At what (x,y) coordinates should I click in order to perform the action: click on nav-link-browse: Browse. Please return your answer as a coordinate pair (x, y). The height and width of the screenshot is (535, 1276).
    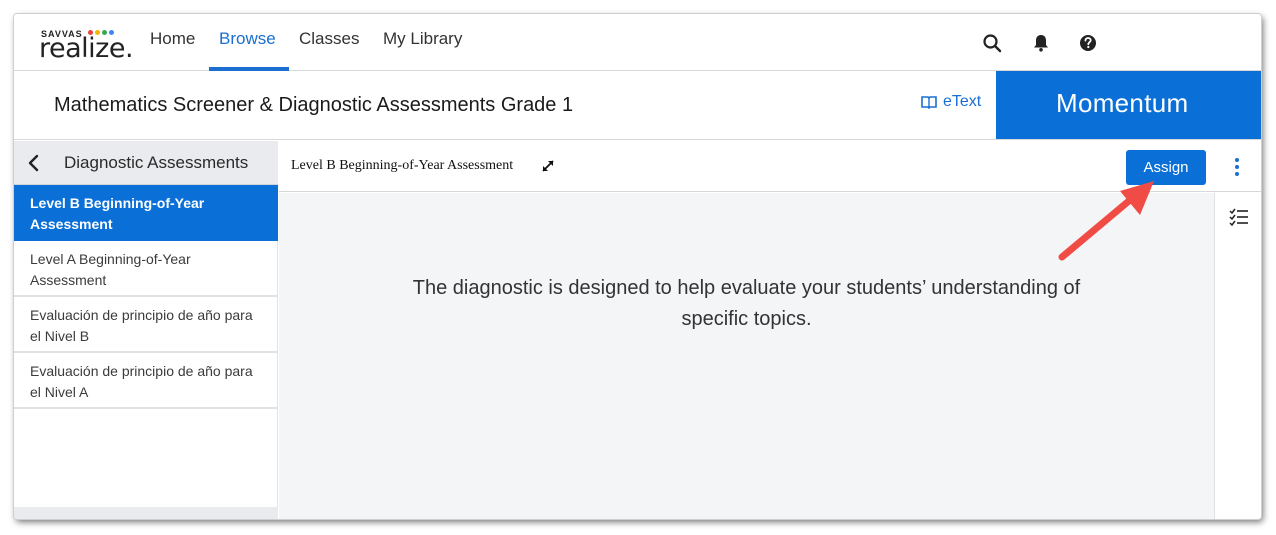
    Looking at the image, I should click on (247, 39).